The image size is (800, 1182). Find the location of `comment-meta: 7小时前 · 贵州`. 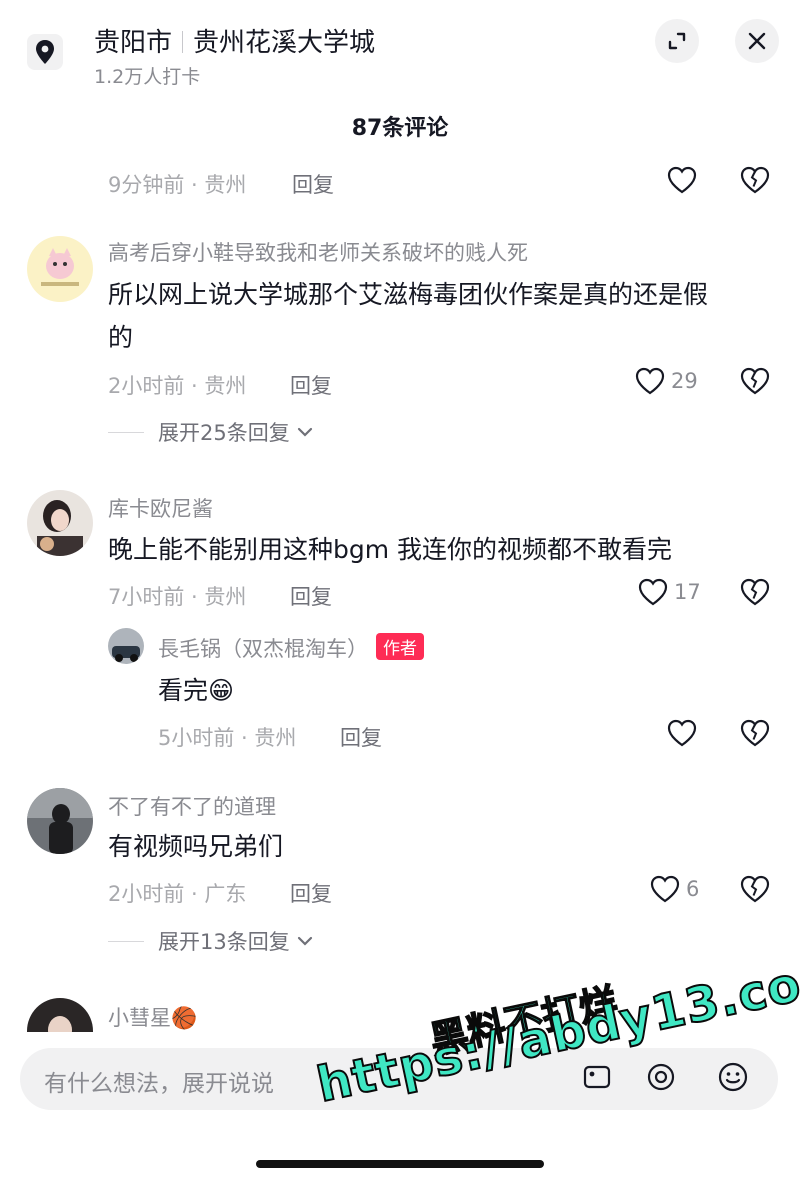

comment-meta: 7小时前 · 贵州 is located at coordinates (177, 597).